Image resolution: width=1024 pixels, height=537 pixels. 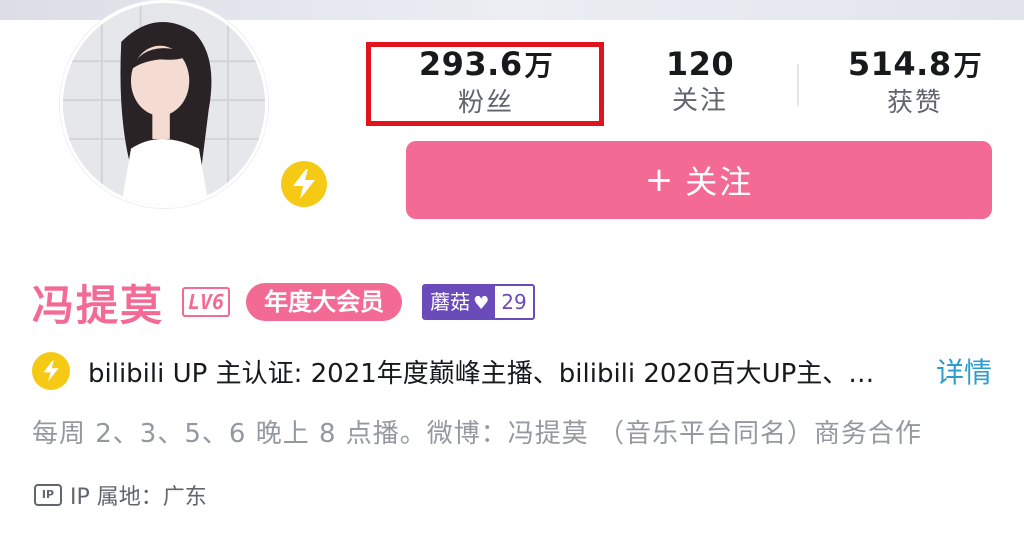 What do you see at coordinates (512, 434) in the screenshot?
I see `bio-text: 每周 2、3、5、6 晚上 8 点播。微博：冯提莫 （音乐平台同名）商务合作` at bounding box center [512, 434].